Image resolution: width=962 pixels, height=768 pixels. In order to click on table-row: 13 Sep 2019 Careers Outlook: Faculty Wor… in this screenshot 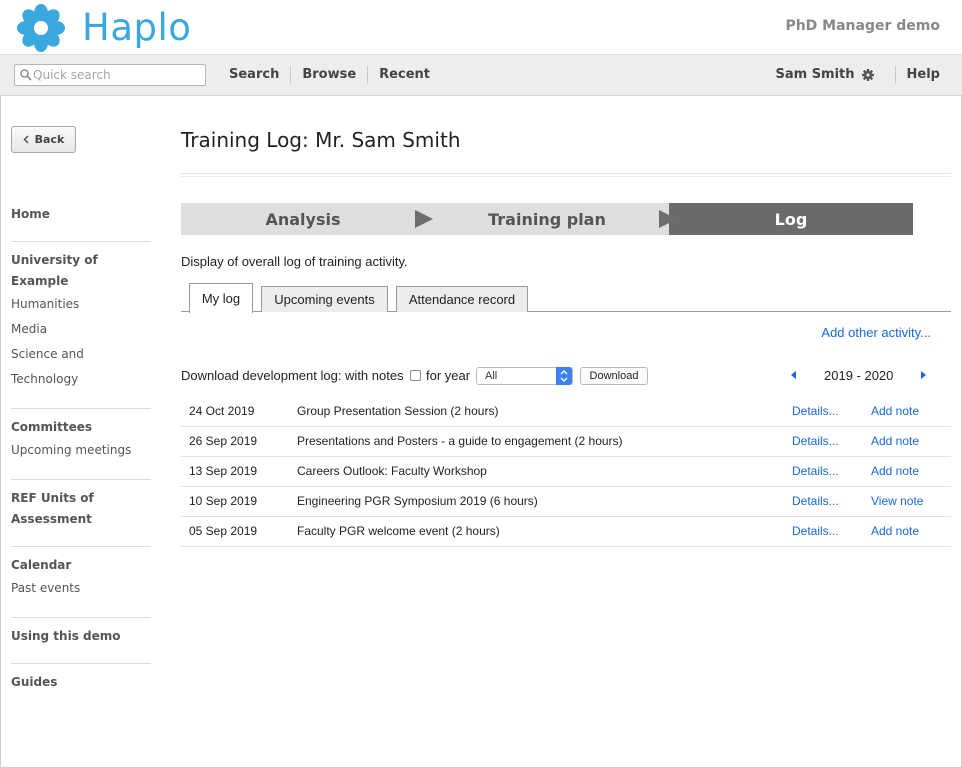, I will do `click(566, 471)`.